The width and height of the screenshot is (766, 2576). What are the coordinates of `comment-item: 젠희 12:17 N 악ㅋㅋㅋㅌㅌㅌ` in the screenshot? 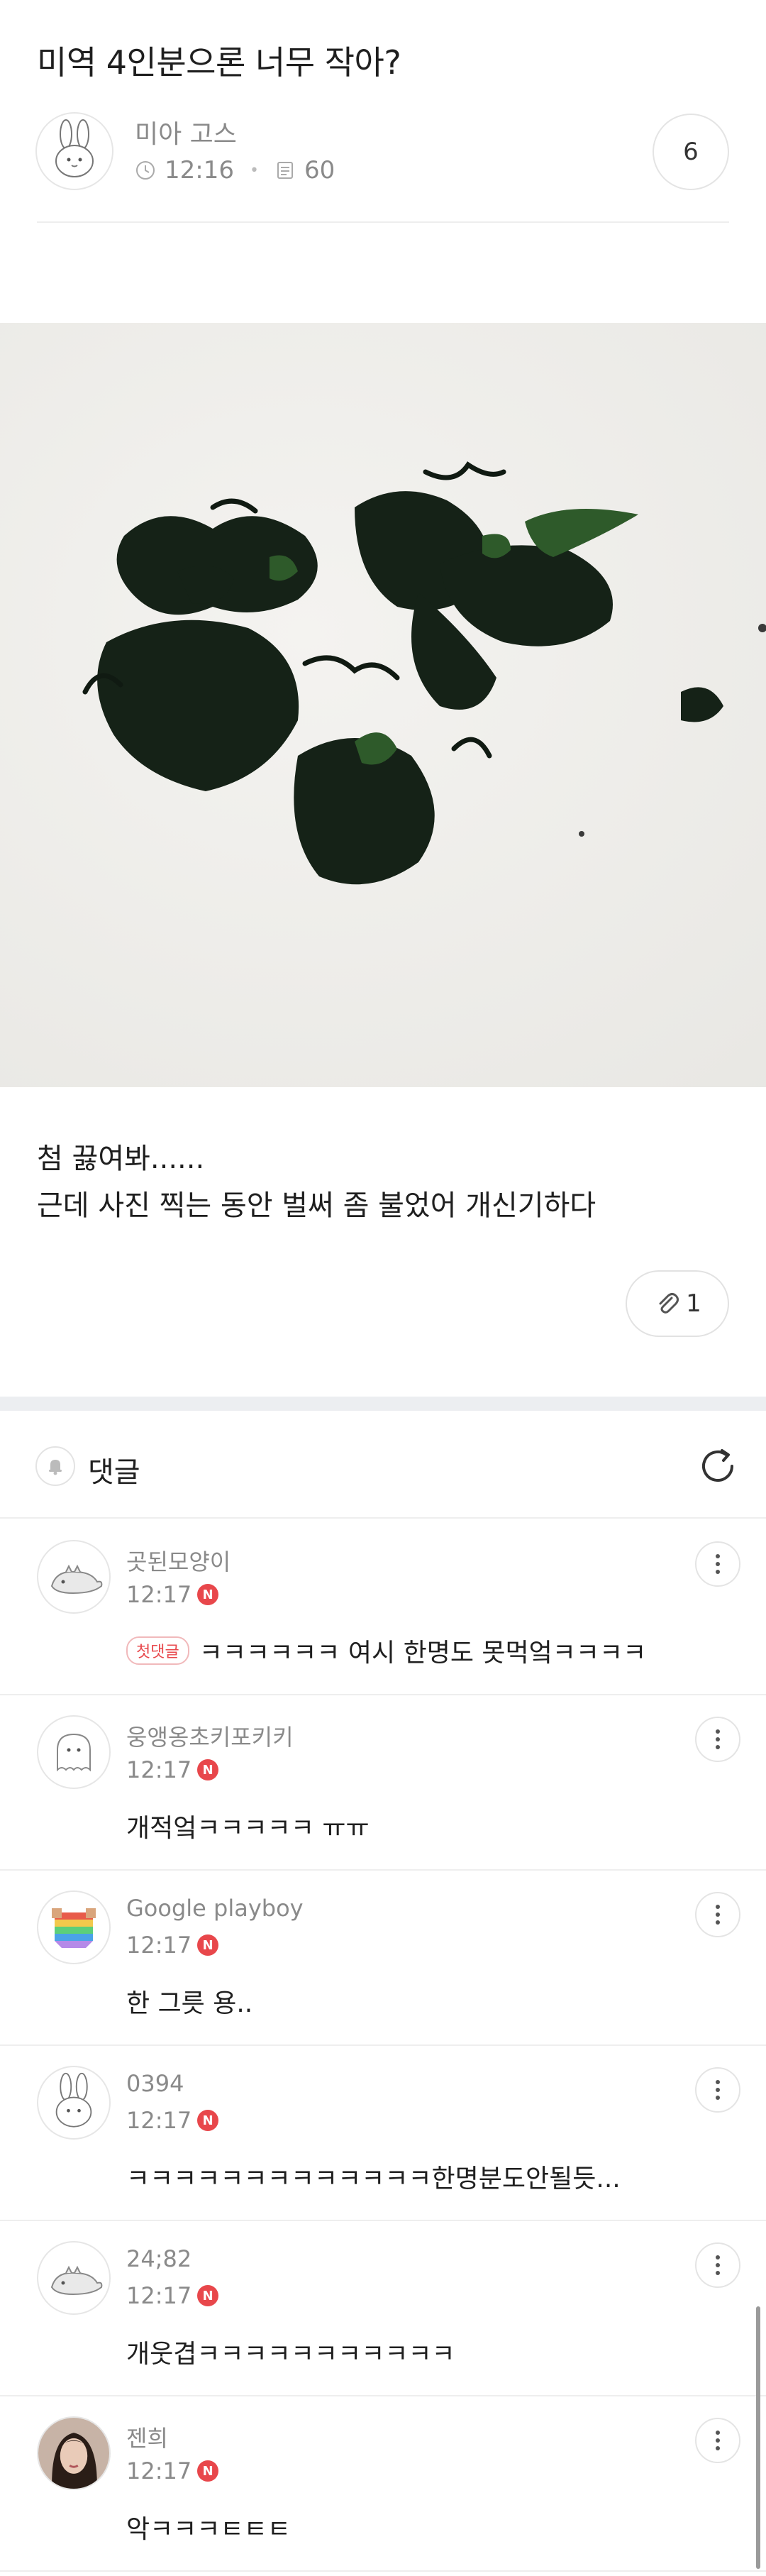 It's located at (383, 2484).